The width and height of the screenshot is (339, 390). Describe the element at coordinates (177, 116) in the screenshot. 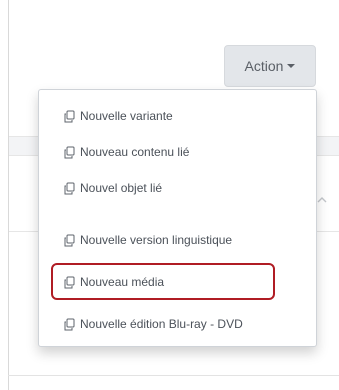

I see `menu-item-nouvelle-variante: Nouvelle variante` at that location.